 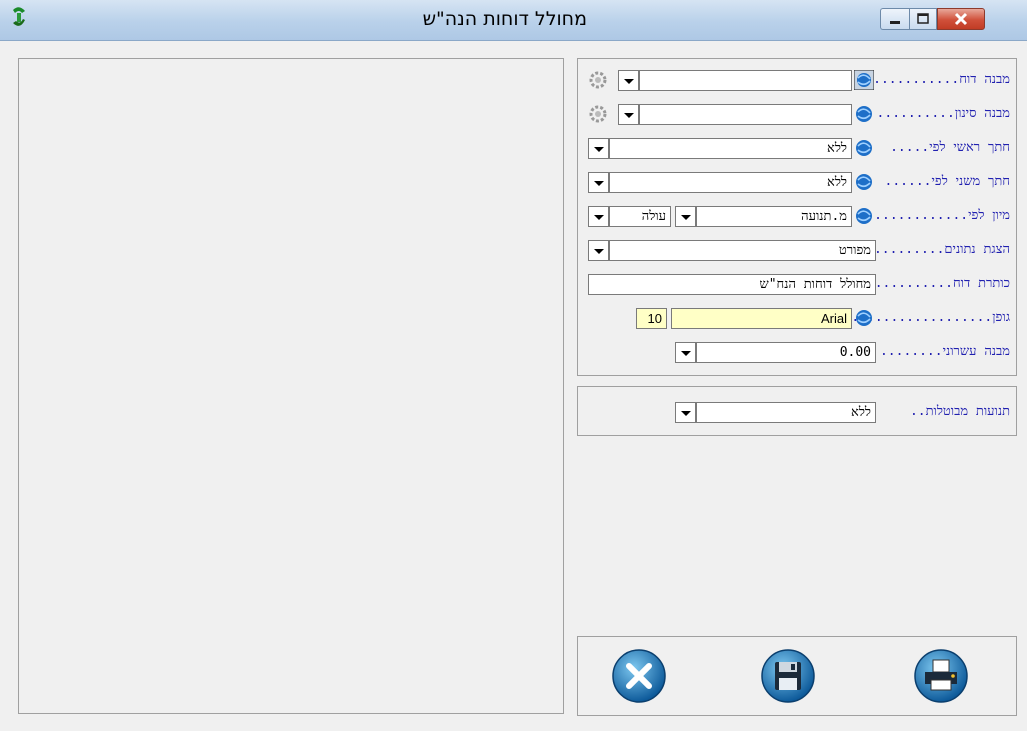 I want to click on cancelled-dropdown, so click(x=685, y=412).